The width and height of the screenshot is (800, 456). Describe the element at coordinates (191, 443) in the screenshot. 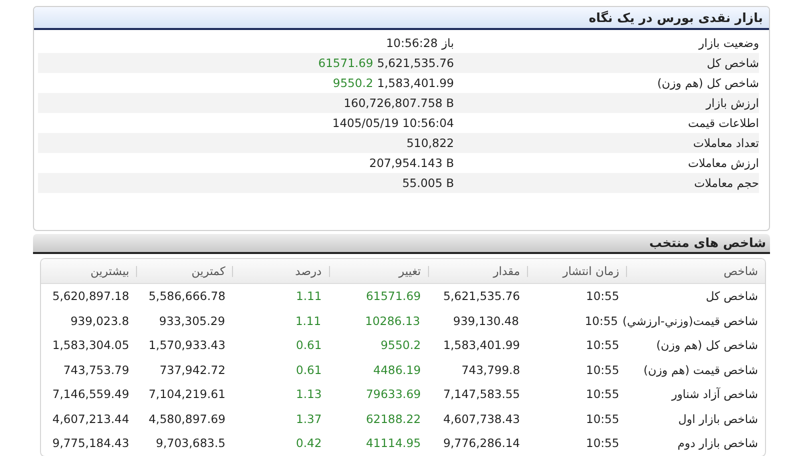

I see `table-cell: 9,703,683.5` at that location.